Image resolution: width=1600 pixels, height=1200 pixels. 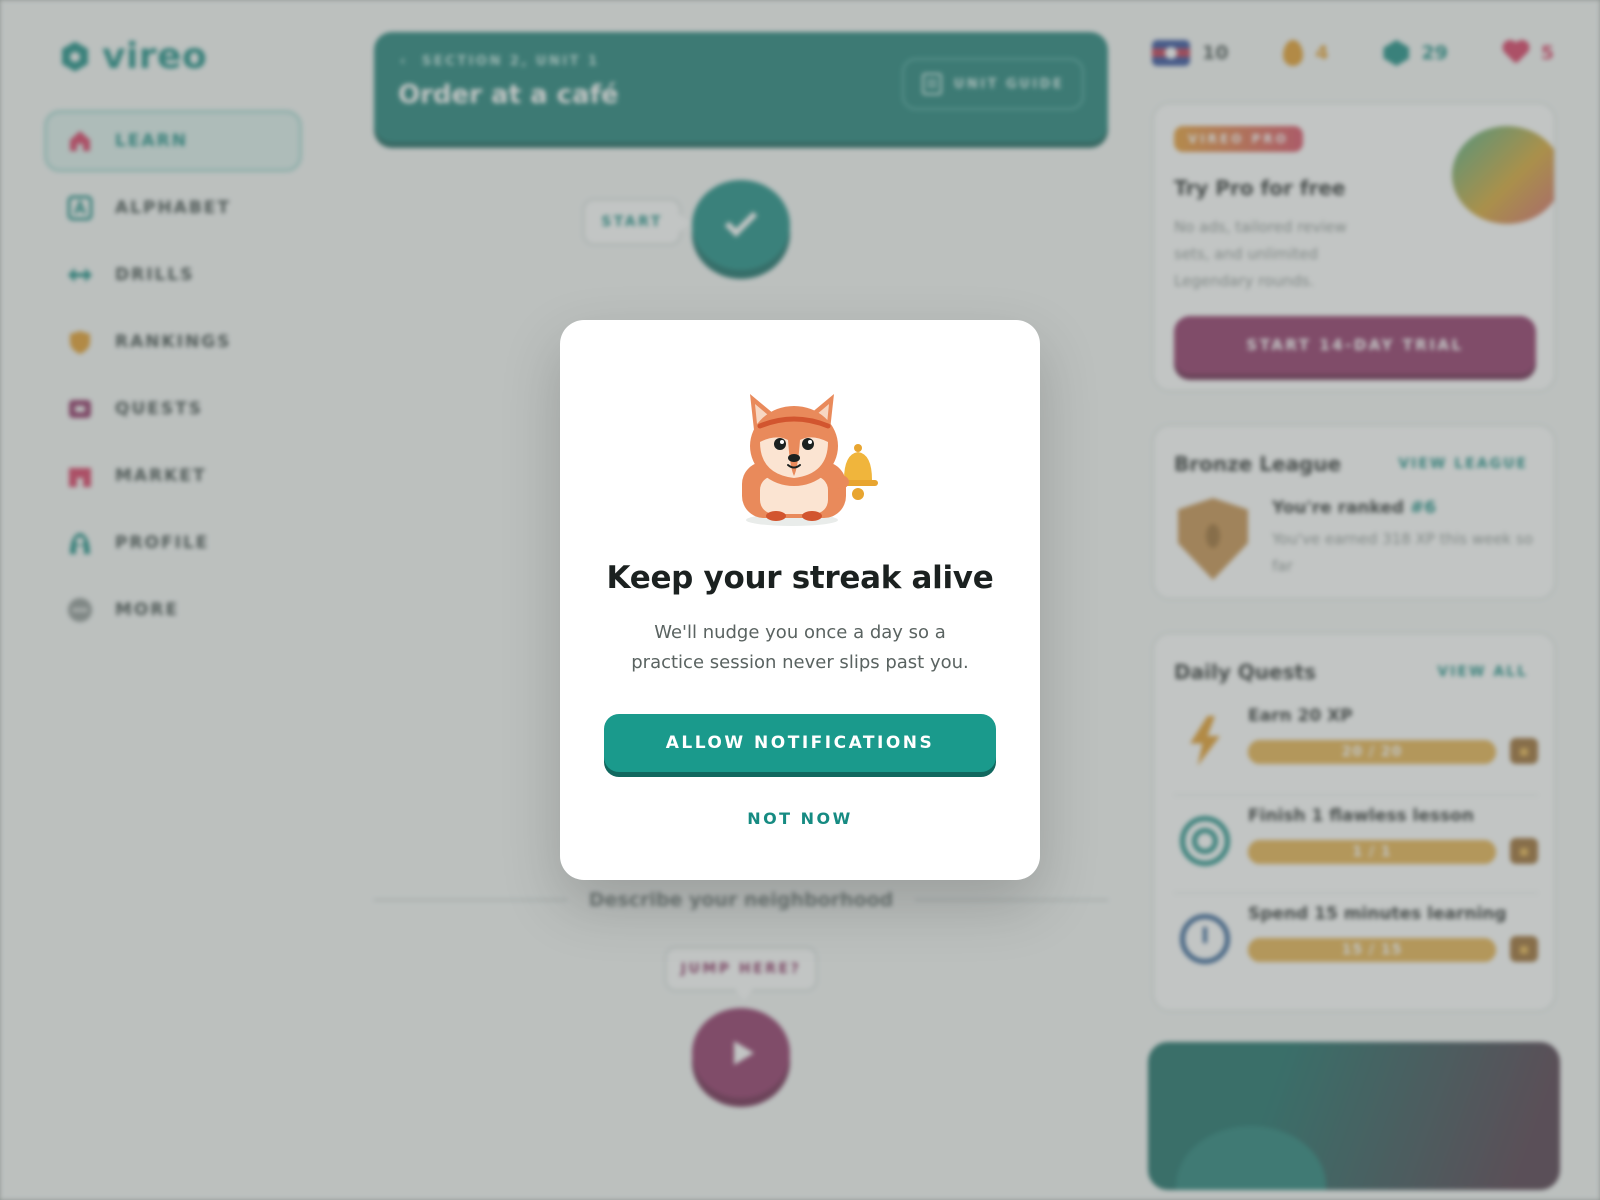 What do you see at coordinates (810, 460) in the screenshot?
I see `fox-with-bell-icon` at bounding box center [810, 460].